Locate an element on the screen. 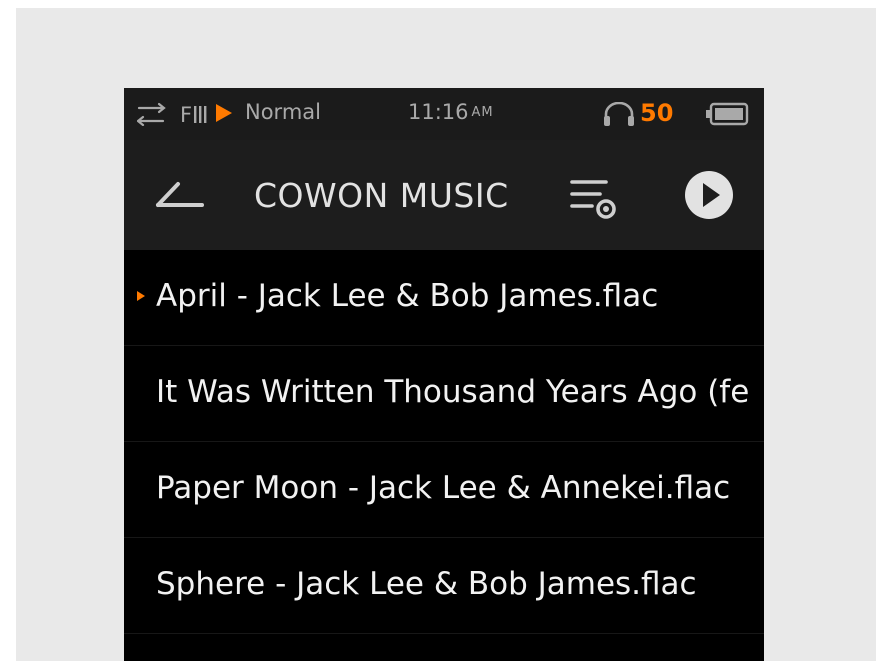  app-title: COWON MUSIC is located at coordinates (381, 195).